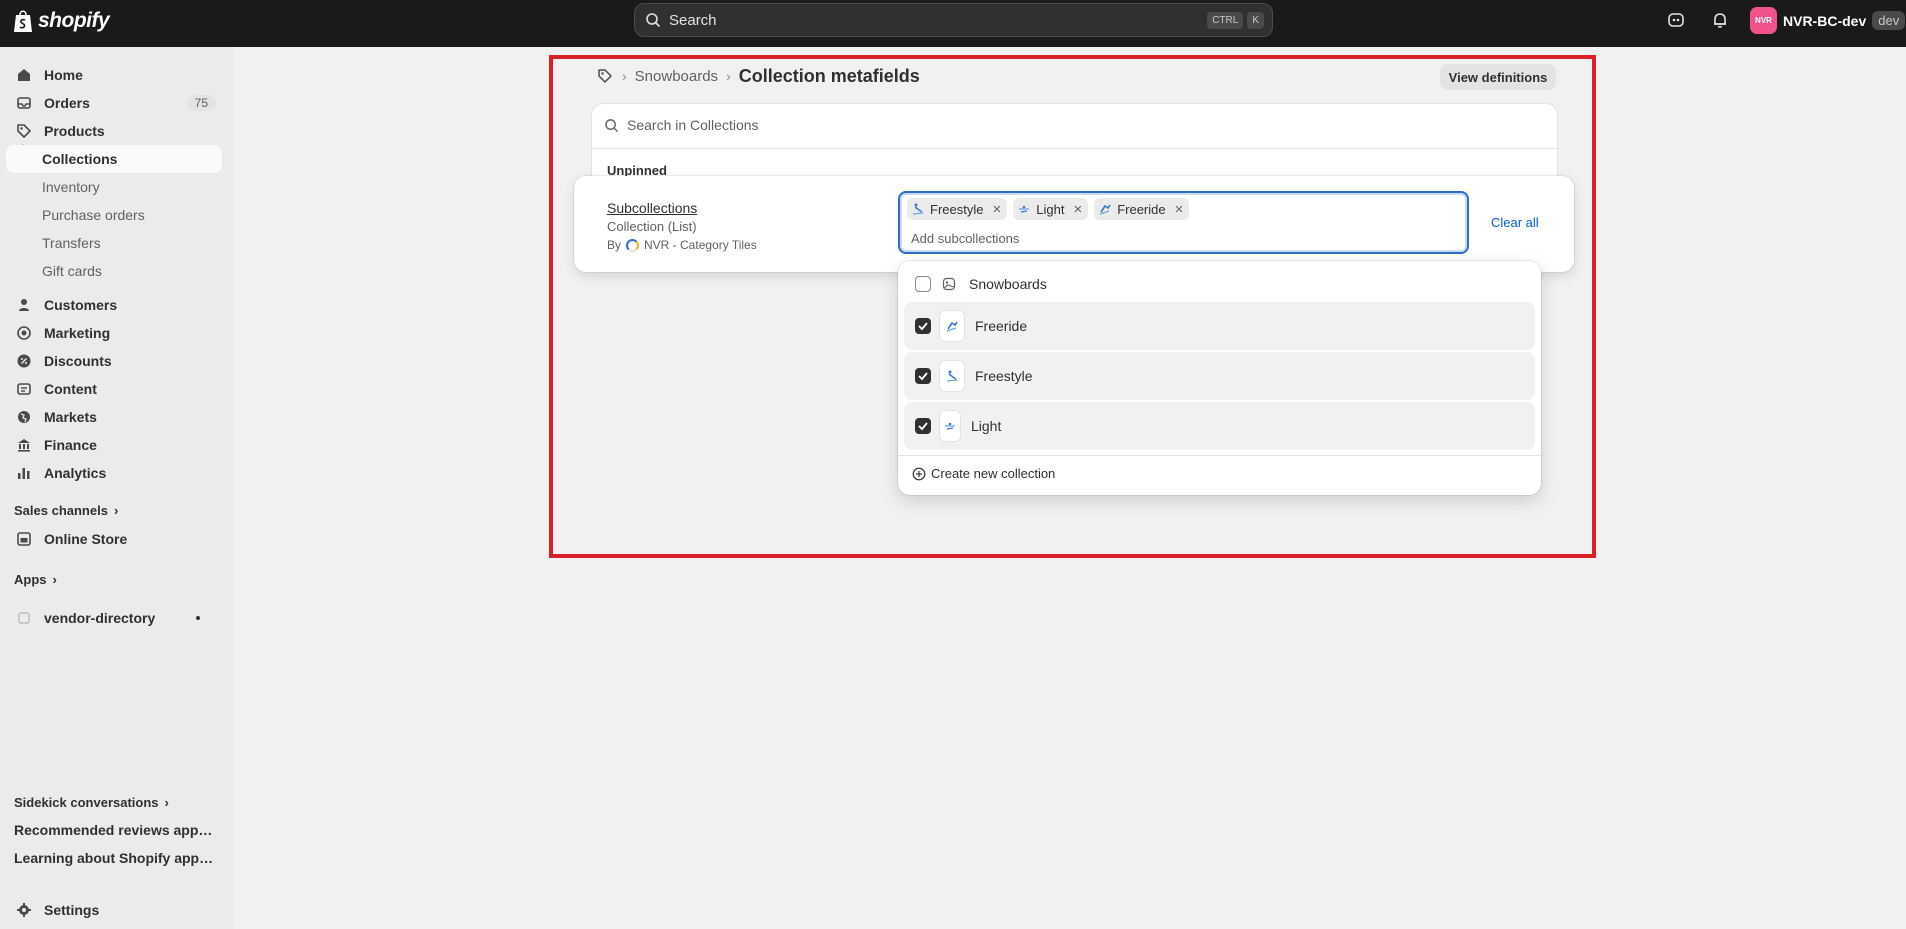 The width and height of the screenshot is (1906, 929). I want to click on app-icon, so click(24, 618).